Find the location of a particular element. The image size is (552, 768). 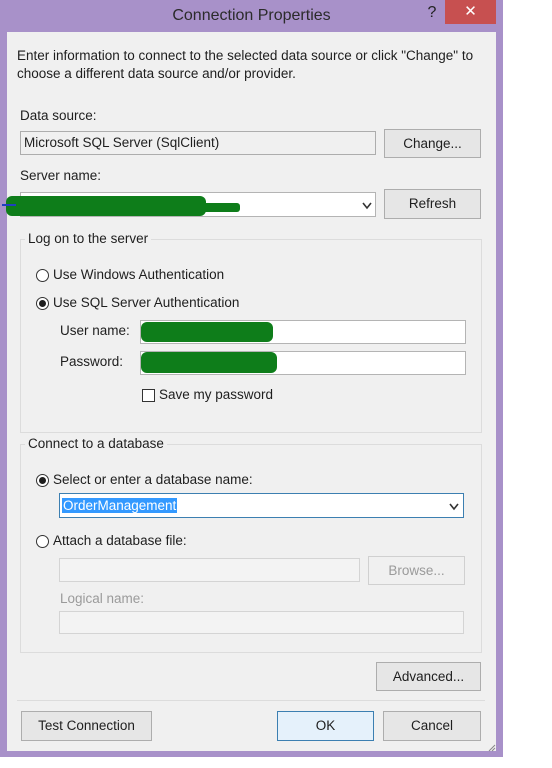

database-name-combobox: OrderManagement is located at coordinates (261, 505).